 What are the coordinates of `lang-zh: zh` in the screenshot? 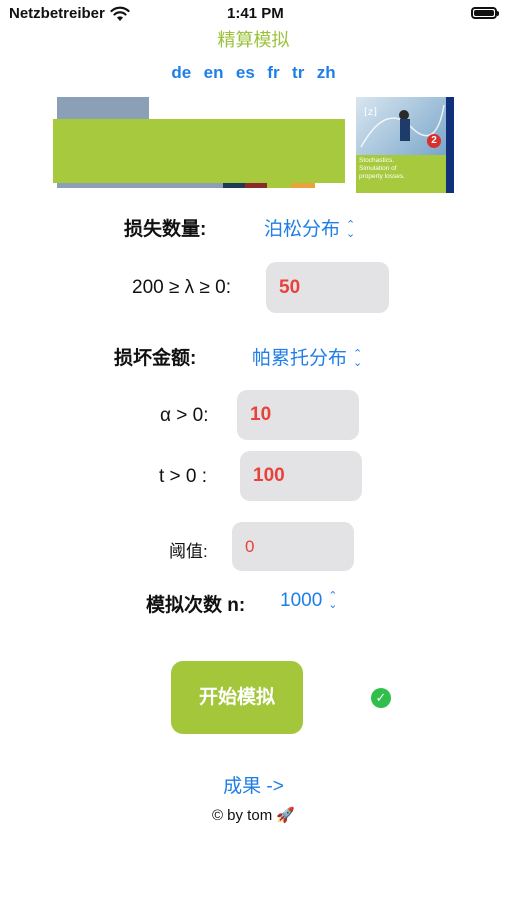 It's located at (326, 73).